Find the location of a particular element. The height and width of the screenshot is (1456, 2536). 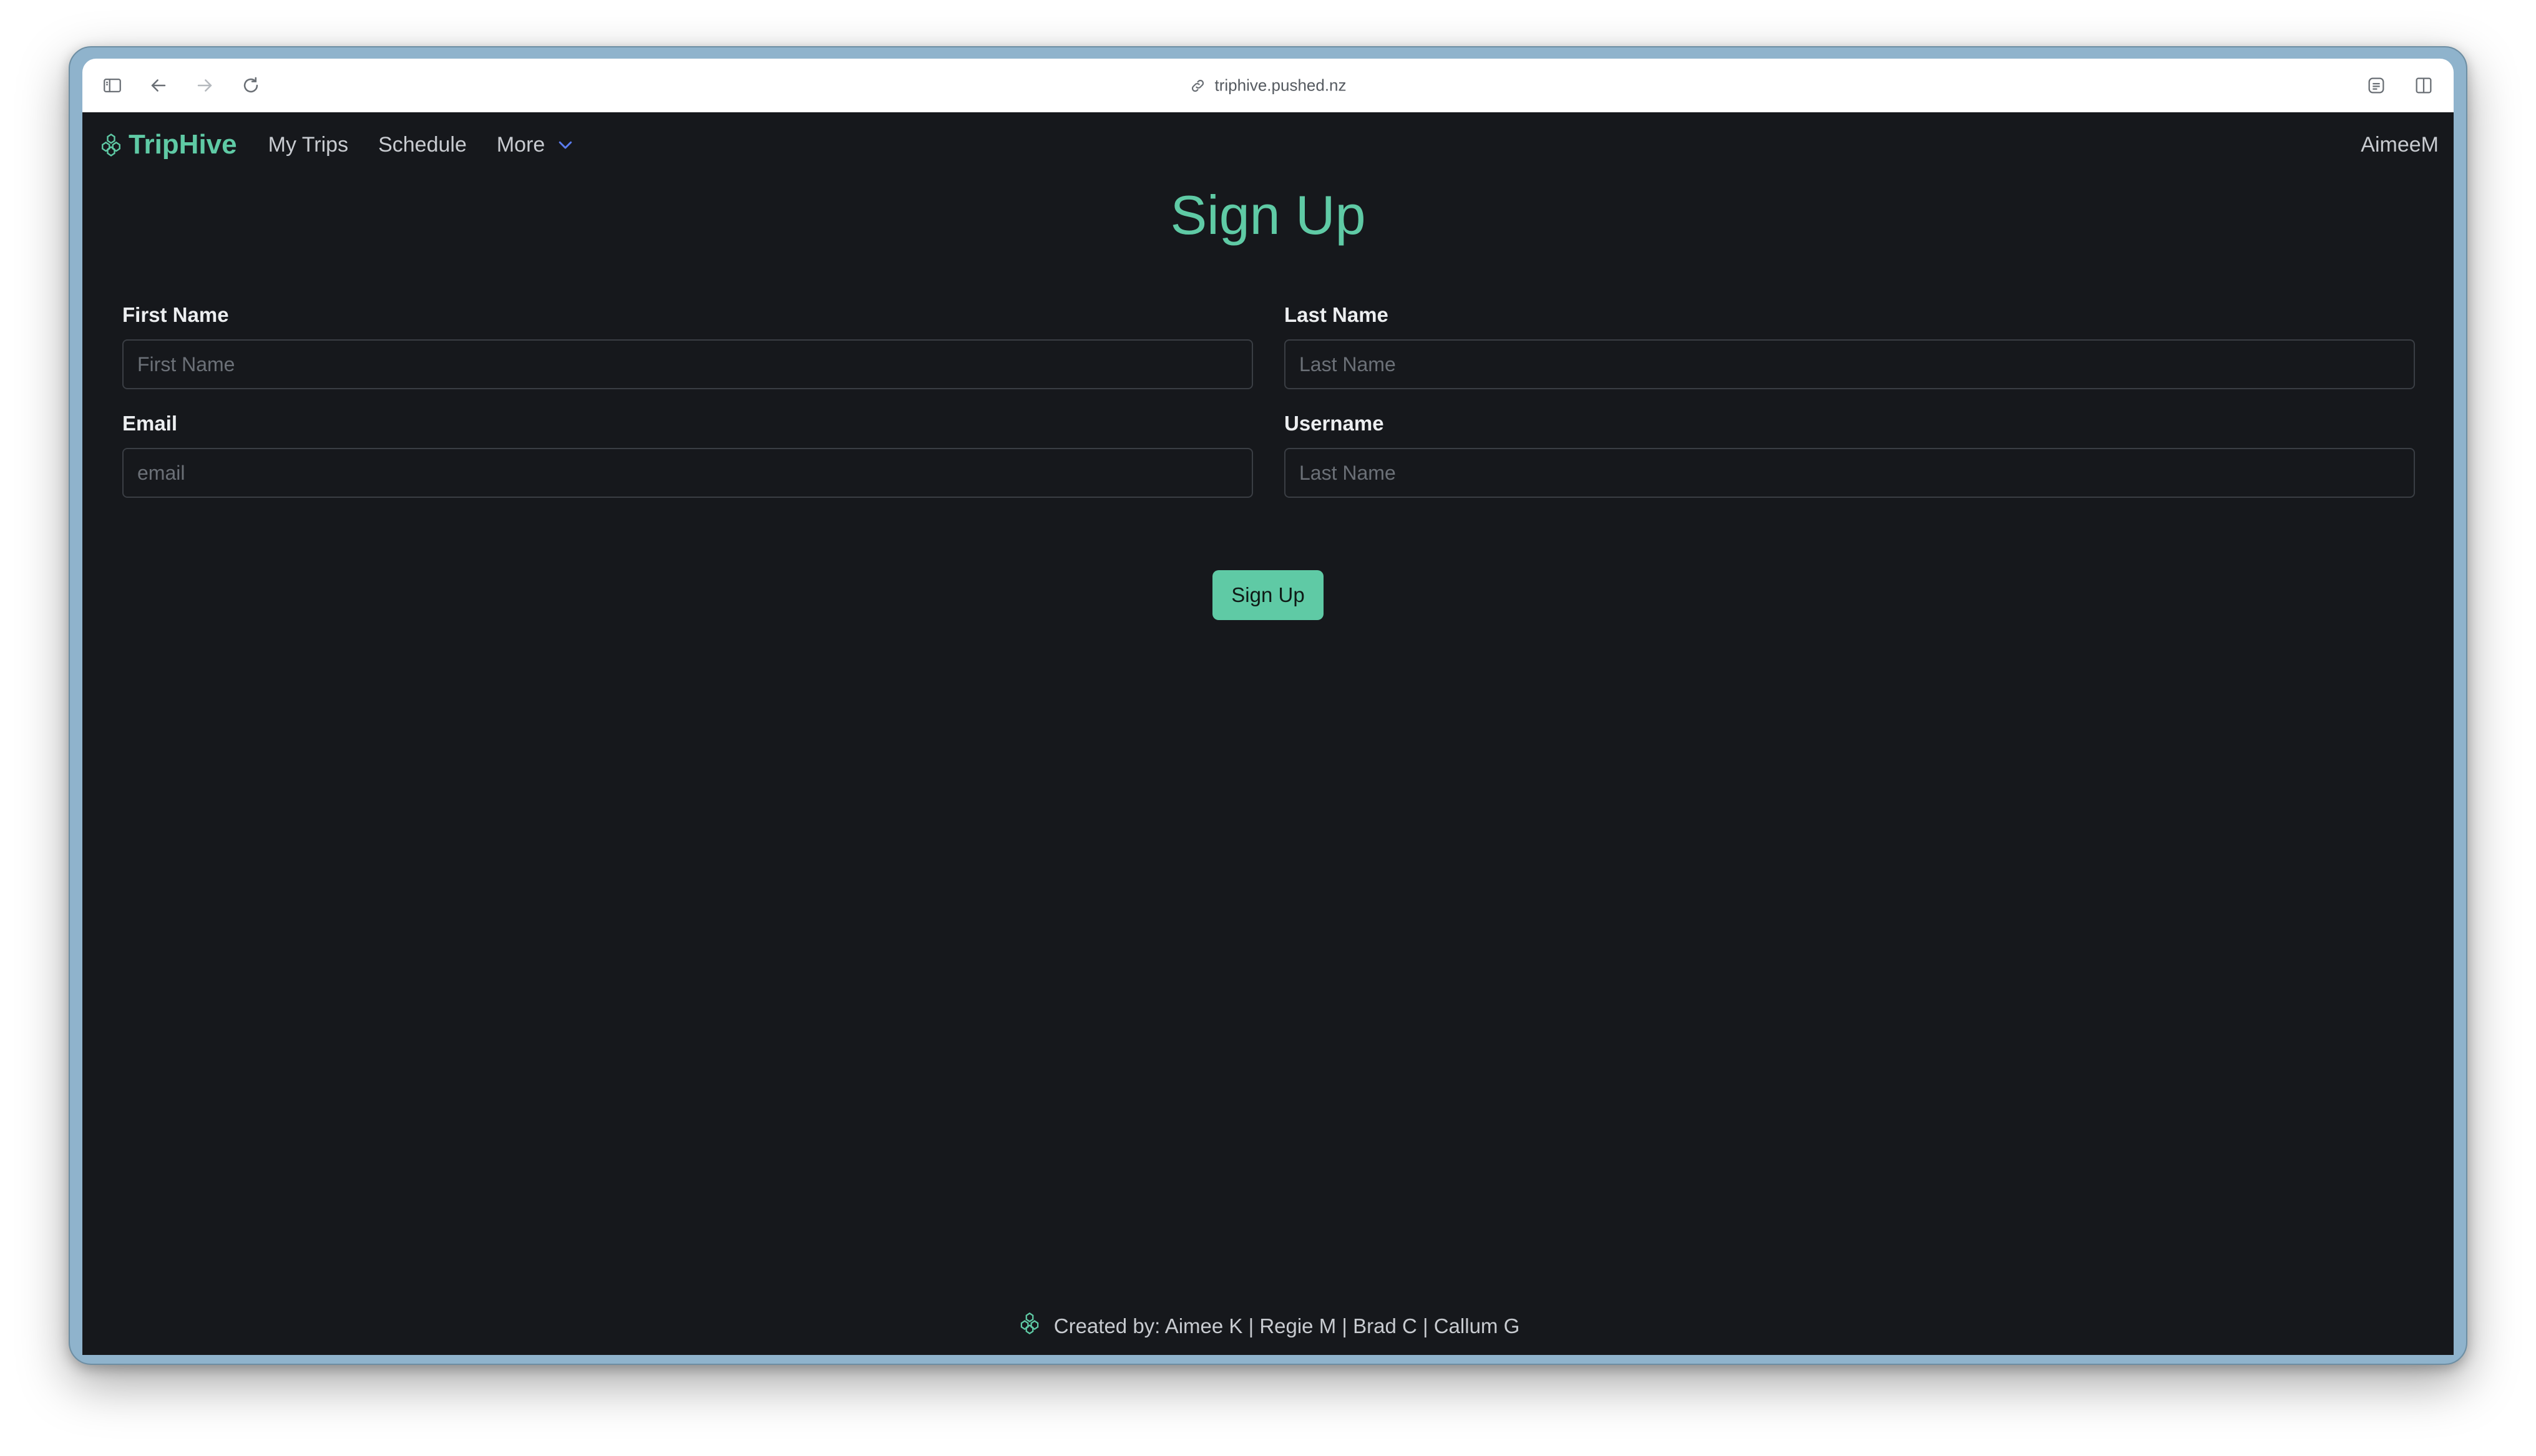

link-icon is located at coordinates (1197, 85).